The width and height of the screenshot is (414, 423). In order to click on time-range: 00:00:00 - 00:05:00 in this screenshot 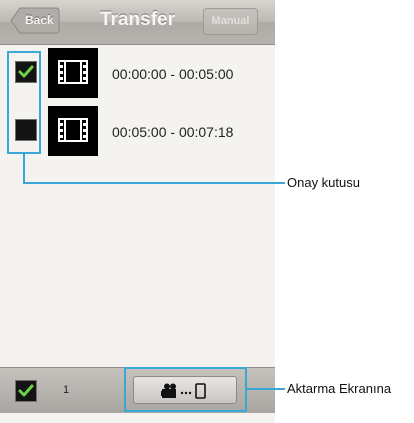, I will do `click(173, 74)`.